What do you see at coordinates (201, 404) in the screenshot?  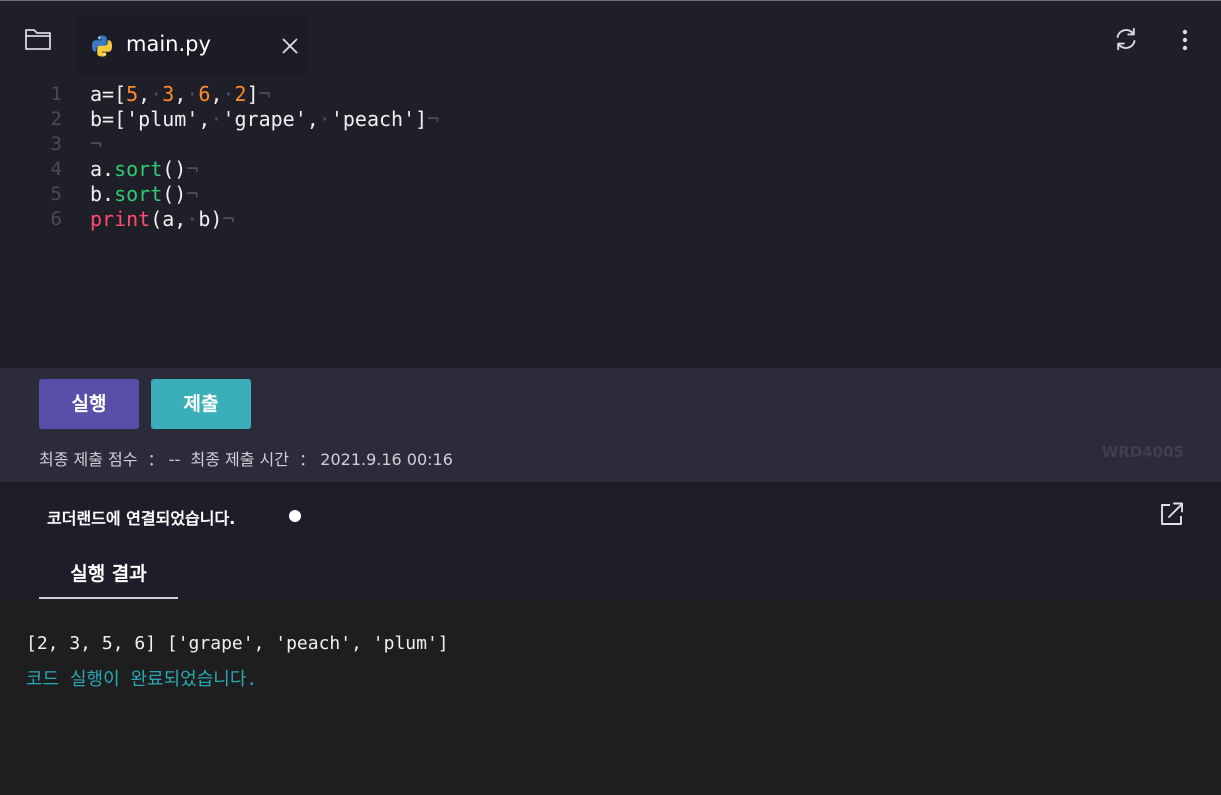 I see `submit-button: 제출` at bounding box center [201, 404].